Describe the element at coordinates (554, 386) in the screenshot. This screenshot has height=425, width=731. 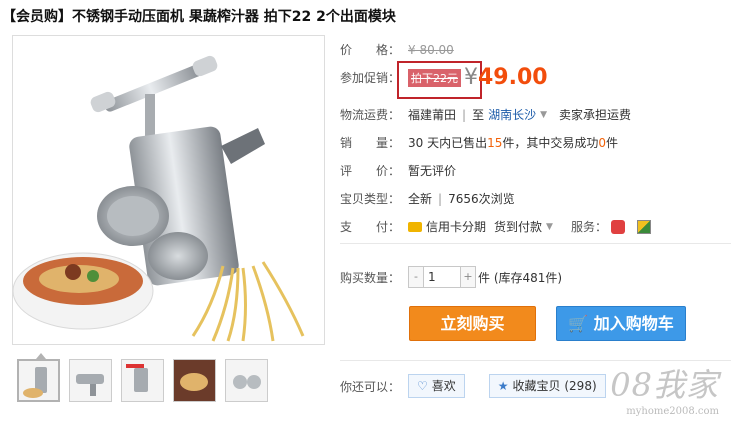
I see `favorite-label: 收藏宝贝 (298)` at that location.